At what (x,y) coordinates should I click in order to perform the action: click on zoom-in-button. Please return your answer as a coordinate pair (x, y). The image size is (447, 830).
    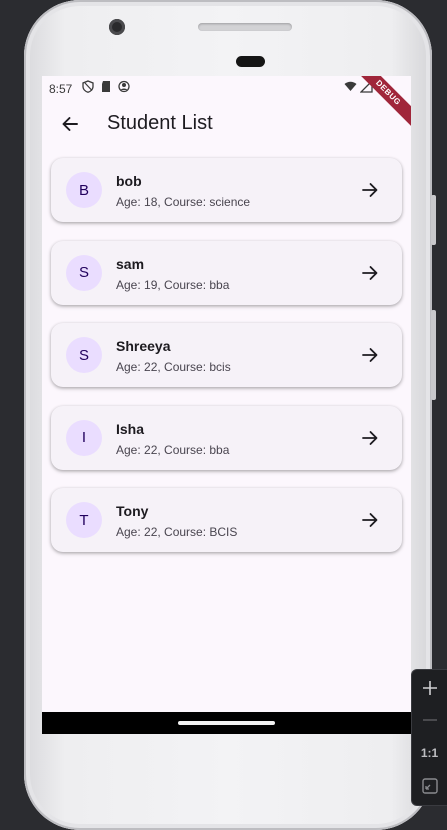
    Looking at the image, I should click on (429, 688).